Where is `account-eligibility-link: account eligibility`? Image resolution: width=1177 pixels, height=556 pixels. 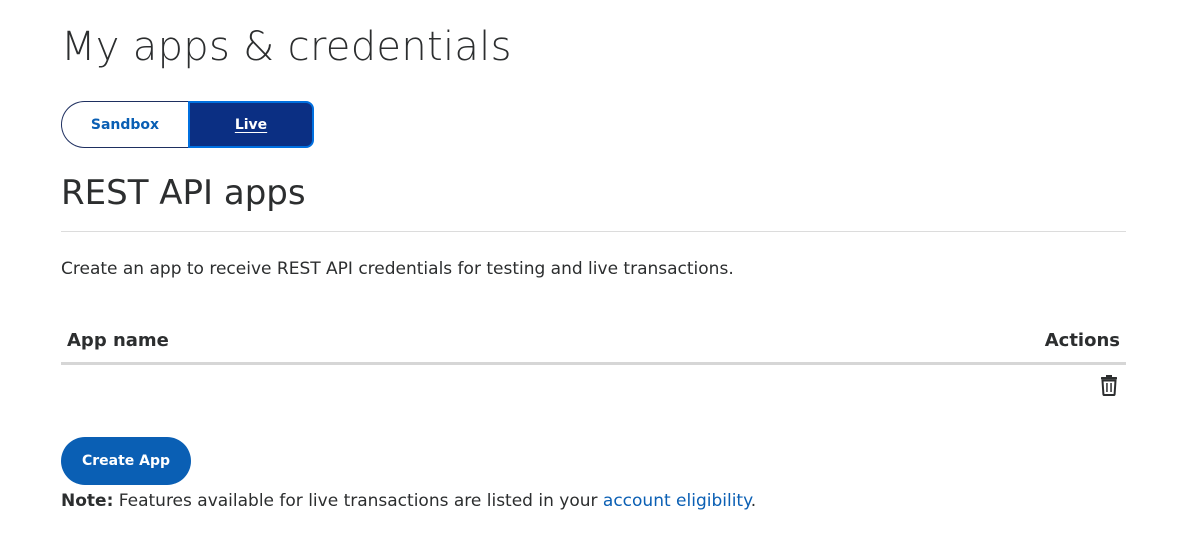 account-eligibility-link: account eligibility is located at coordinates (677, 501).